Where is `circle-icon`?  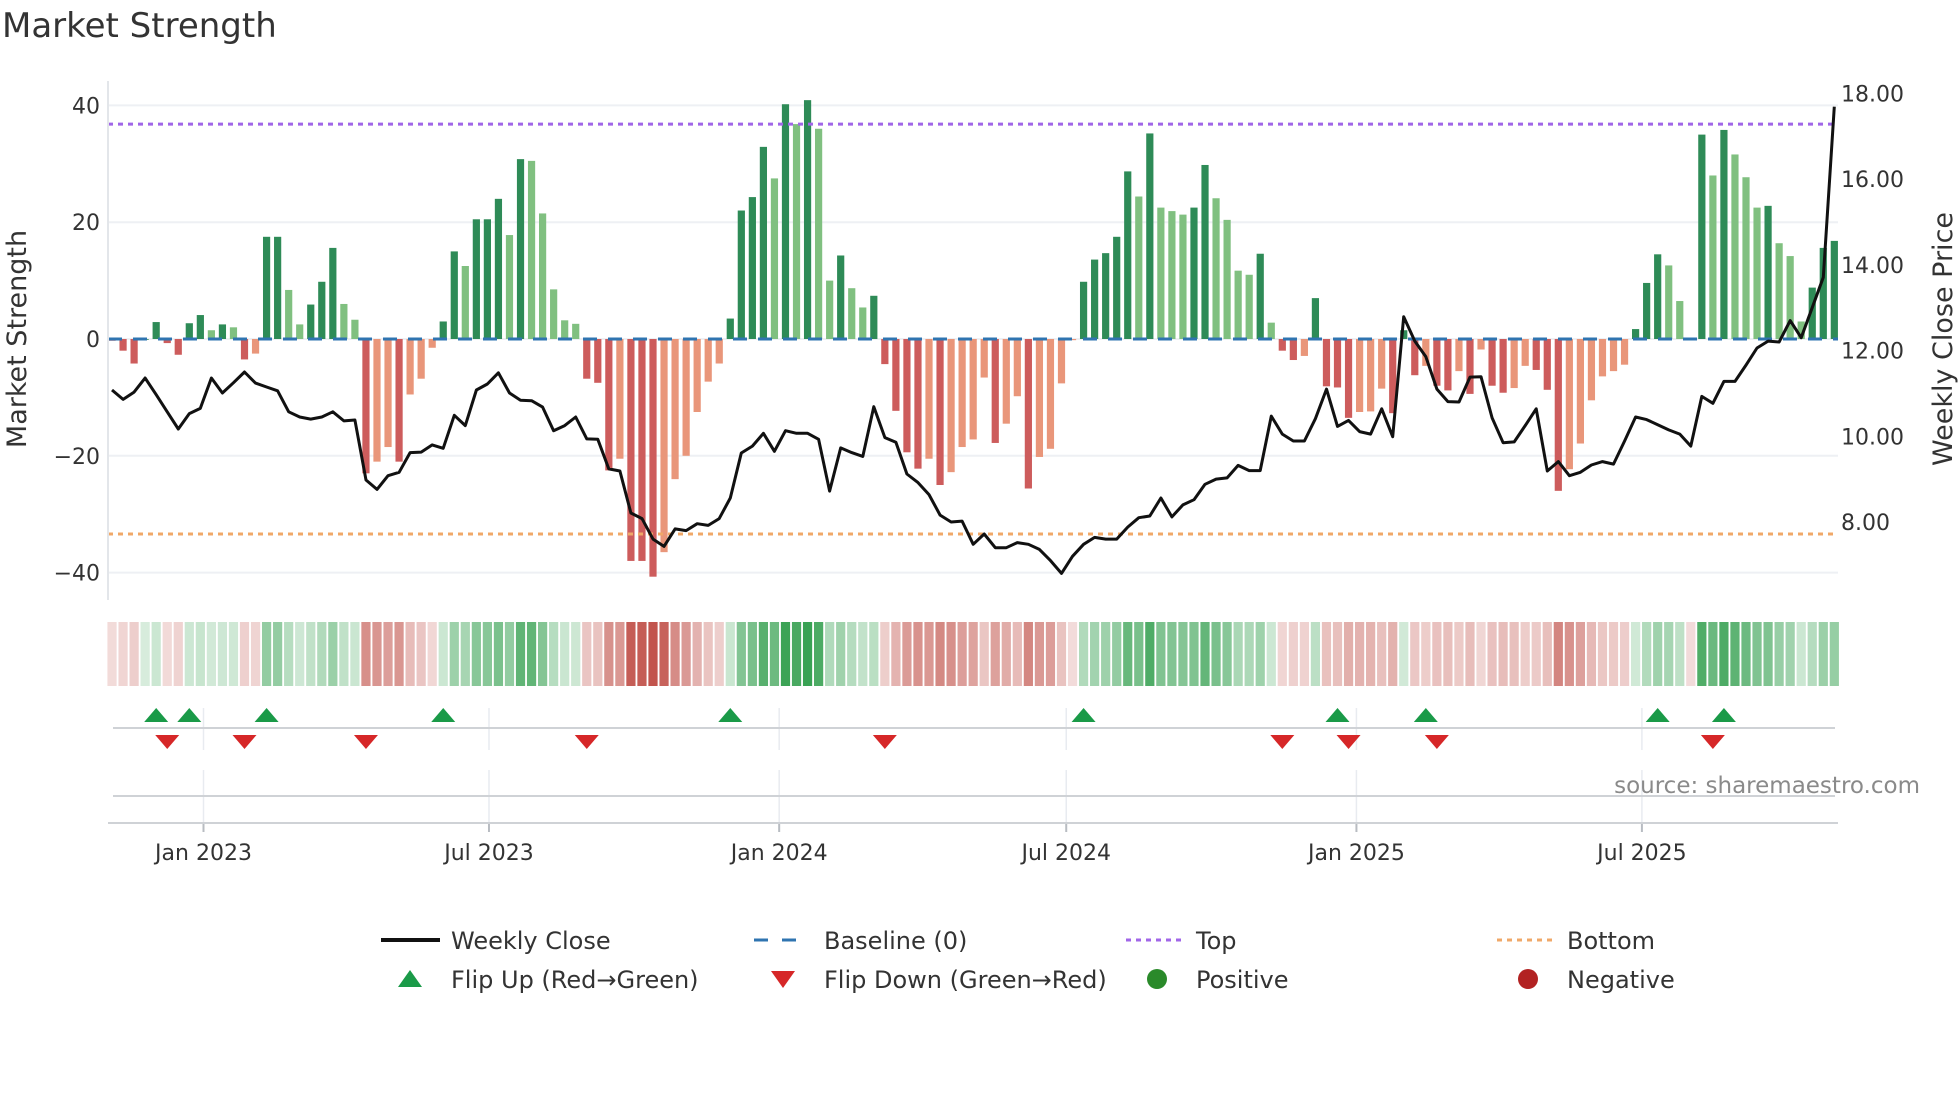
circle-icon is located at coordinates (1157, 979).